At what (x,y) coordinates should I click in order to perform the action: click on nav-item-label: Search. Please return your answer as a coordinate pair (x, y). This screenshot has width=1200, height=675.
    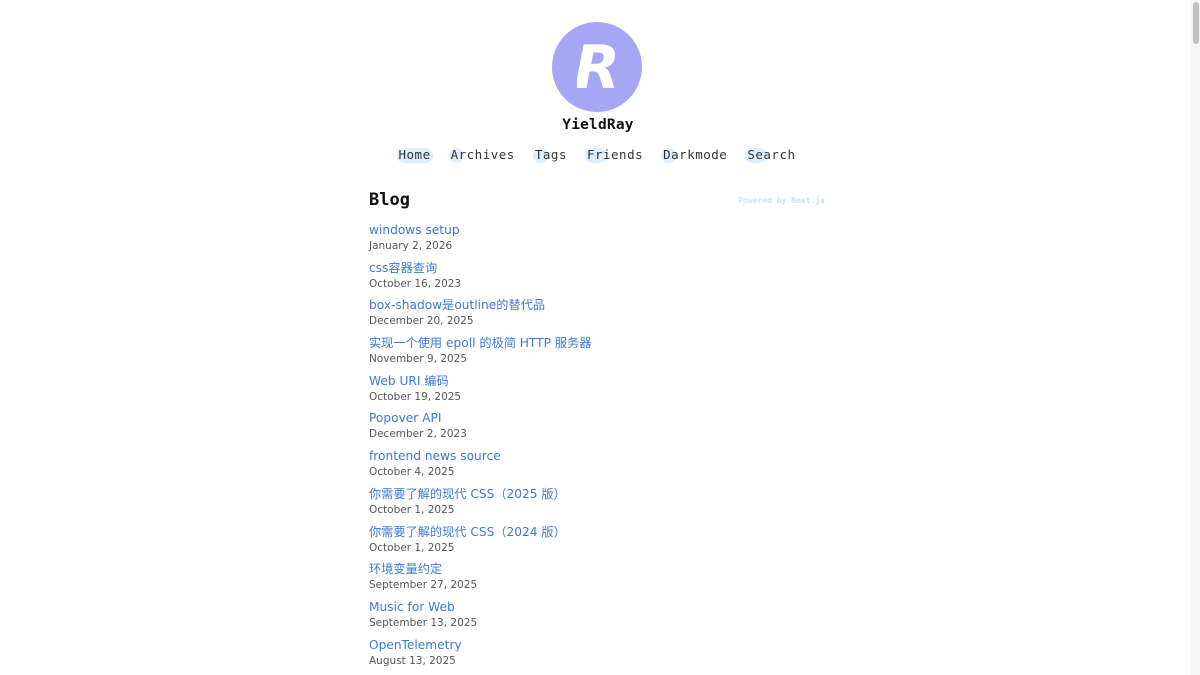
    Looking at the image, I should click on (771, 154).